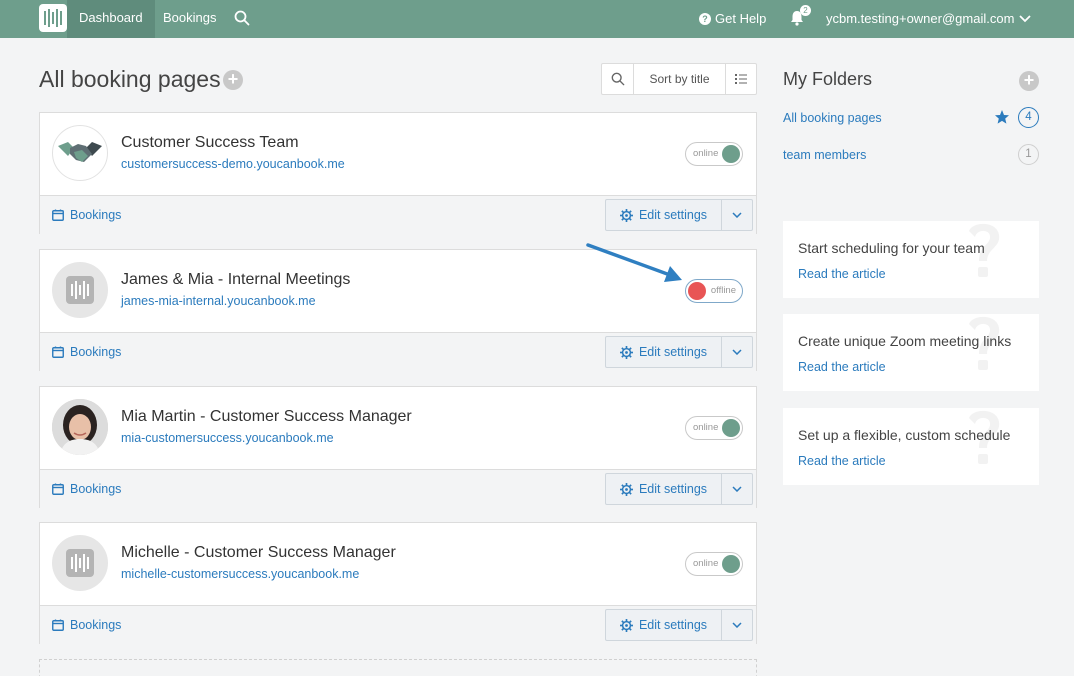 Image resolution: width=1074 pixels, height=676 pixels. I want to click on folder-count: 4, so click(1028, 117).